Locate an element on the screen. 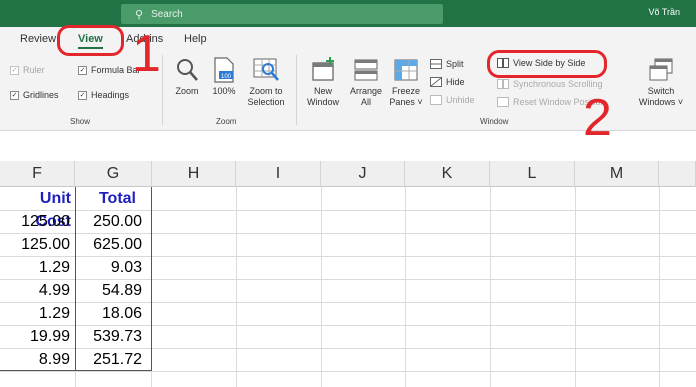 This screenshot has width=696, height=387. column-header-m: M is located at coordinates (617, 174).